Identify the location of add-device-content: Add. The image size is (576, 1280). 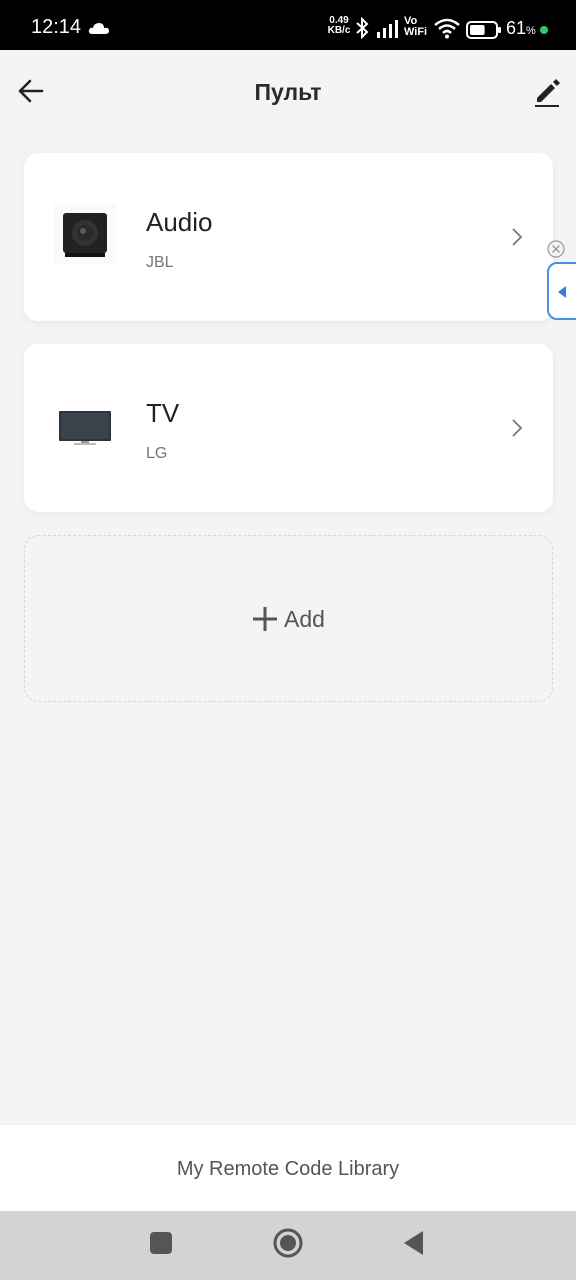
(288, 619).